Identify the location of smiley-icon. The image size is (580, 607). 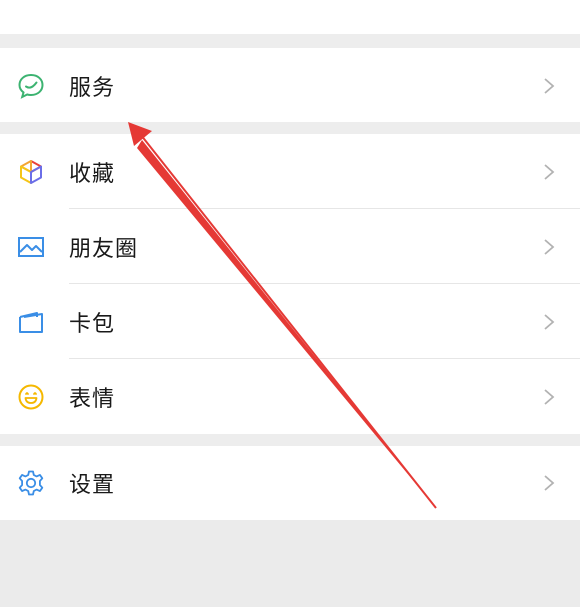
(31, 397).